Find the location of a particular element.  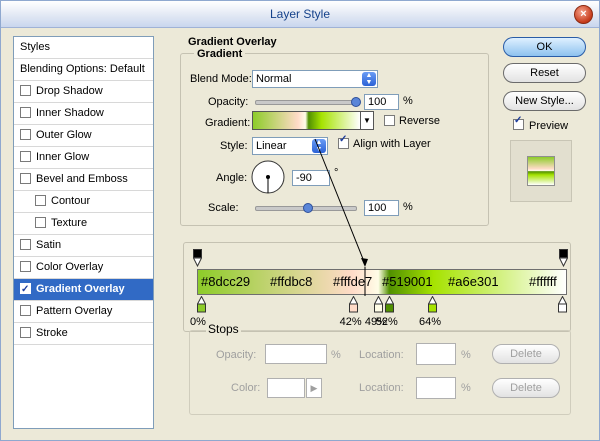

style-item-label: Inner Glow is located at coordinates (63, 157).